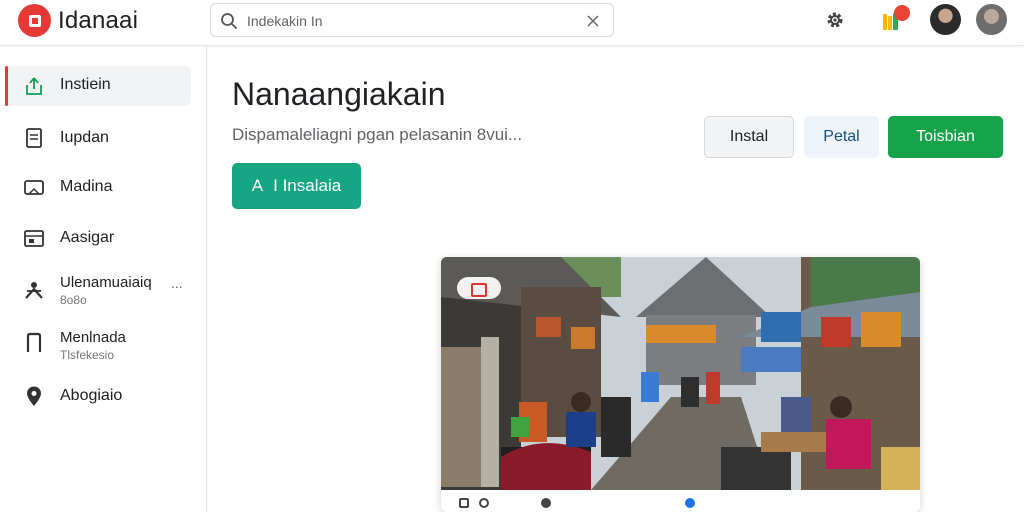 Image resolution: width=1024 pixels, height=512 pixels. I want to click on install-button: Instal, so click(749, 137).